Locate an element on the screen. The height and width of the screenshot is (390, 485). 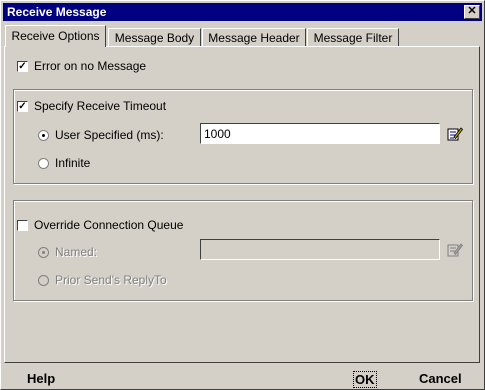
timeout-ms-input: 1000 is located at coordinates (320, 133).